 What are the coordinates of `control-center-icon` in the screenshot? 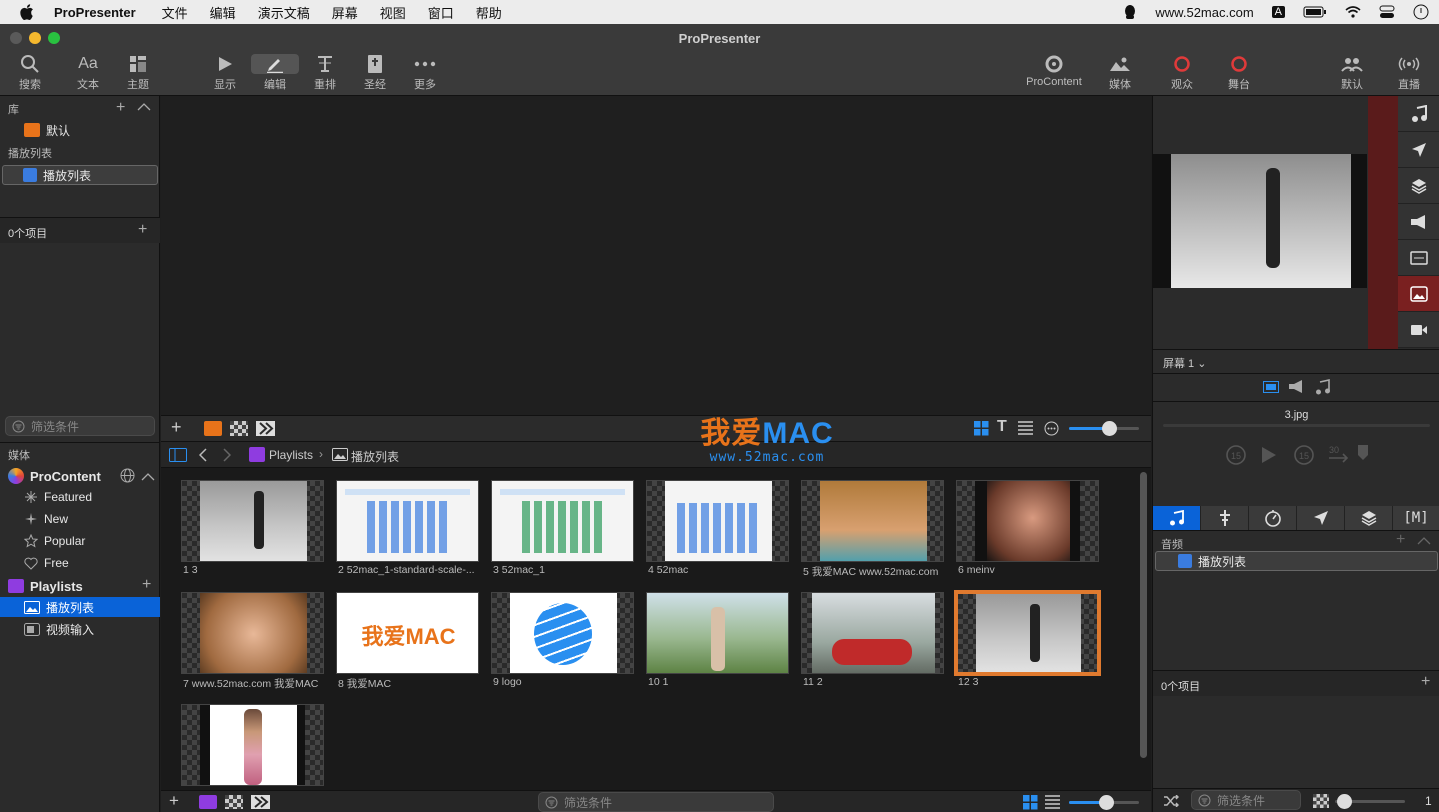 It's located at (1387, 12).